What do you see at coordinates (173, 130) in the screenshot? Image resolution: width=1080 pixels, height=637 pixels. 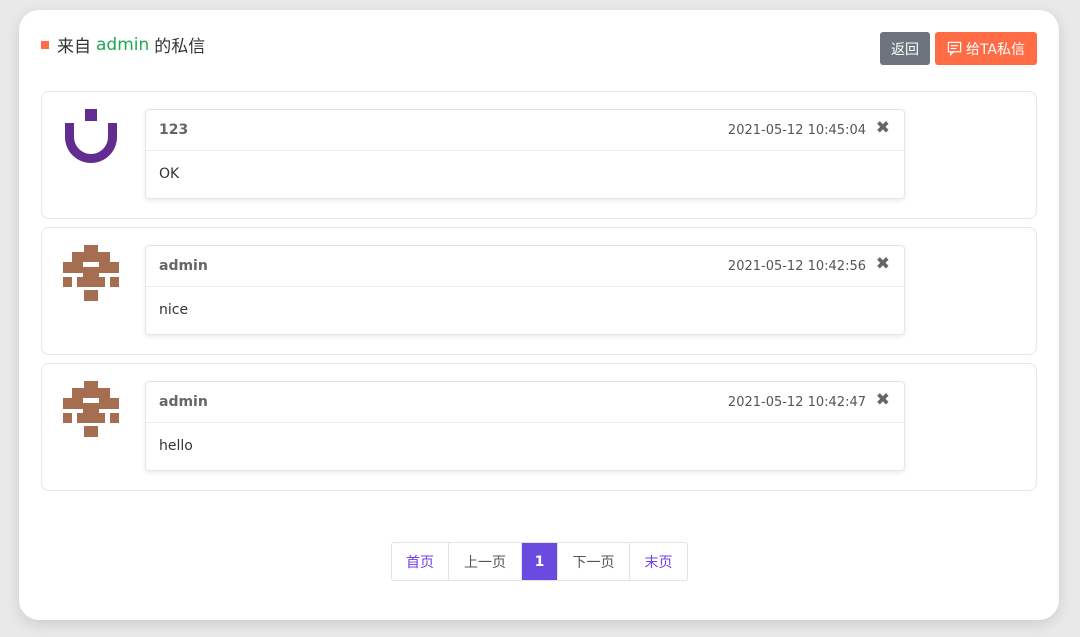 I see `sender-name: 123` at bounding box center [173, 130].